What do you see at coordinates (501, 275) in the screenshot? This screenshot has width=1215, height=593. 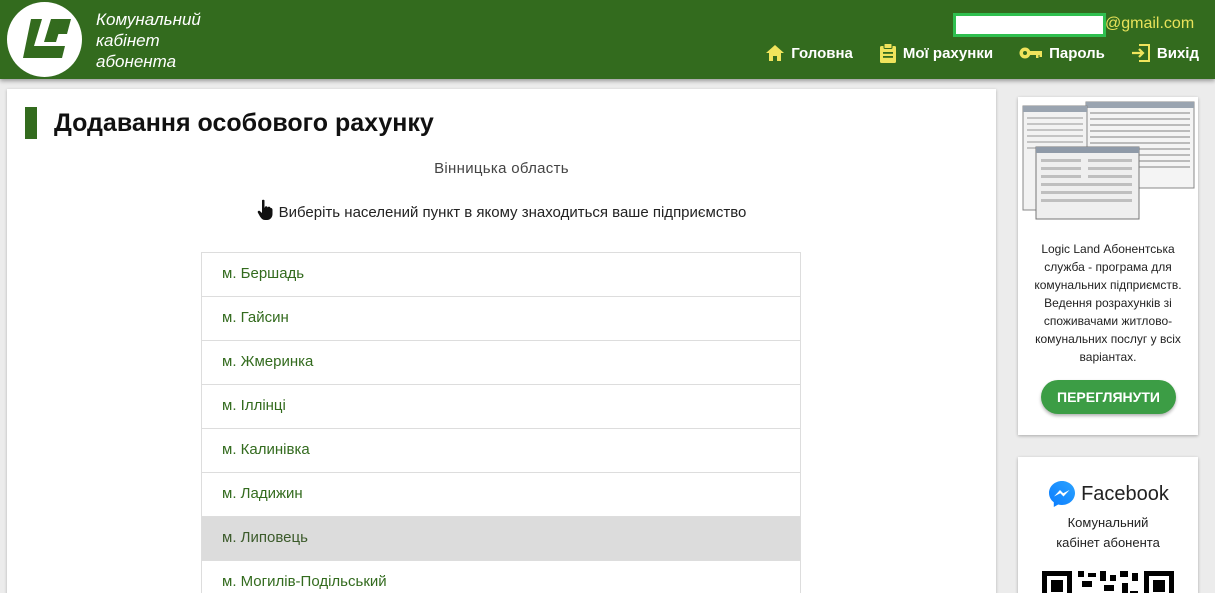 I see `city-item: м. Бершадь` at bounding box center [501, 275].